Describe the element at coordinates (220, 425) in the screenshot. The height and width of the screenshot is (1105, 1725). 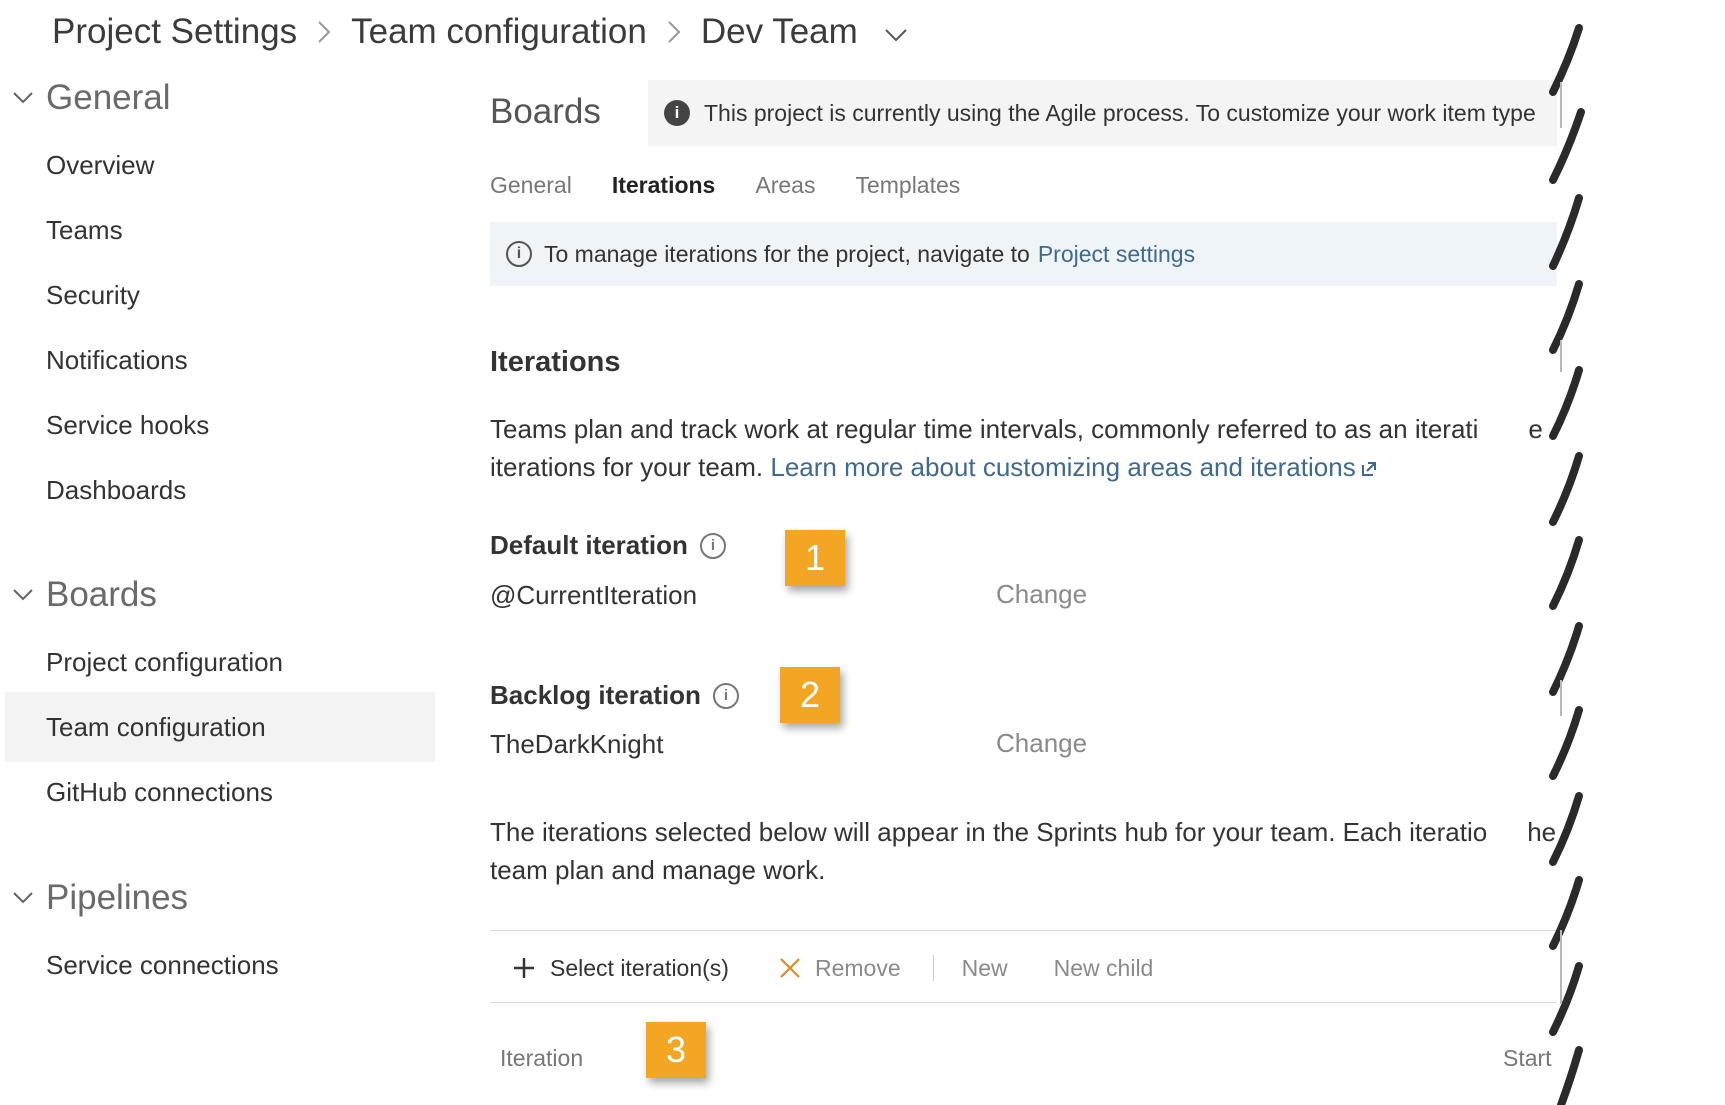
I see `sidebar-item-service-hooks: Service hooks` at that location.